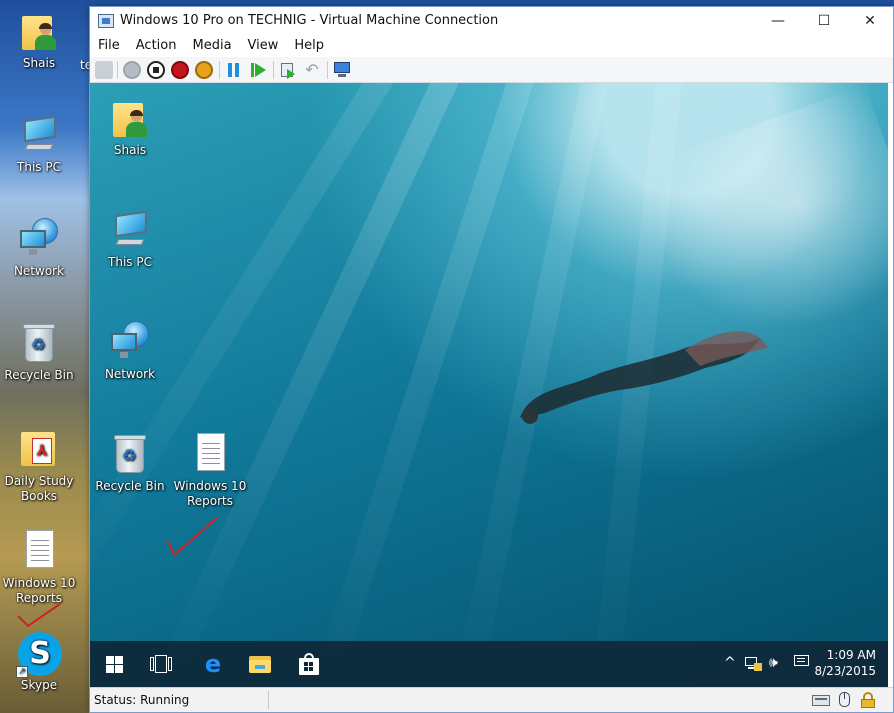 The image size is (894, 713). I want to click on action-center-icon, so click(802, 662).